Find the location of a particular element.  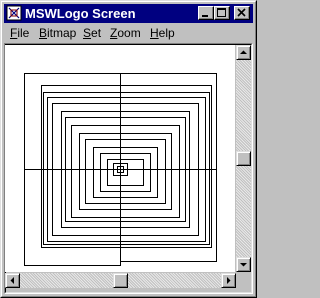

menu-zoom-rest: oom is located at coordinates (129, 33).